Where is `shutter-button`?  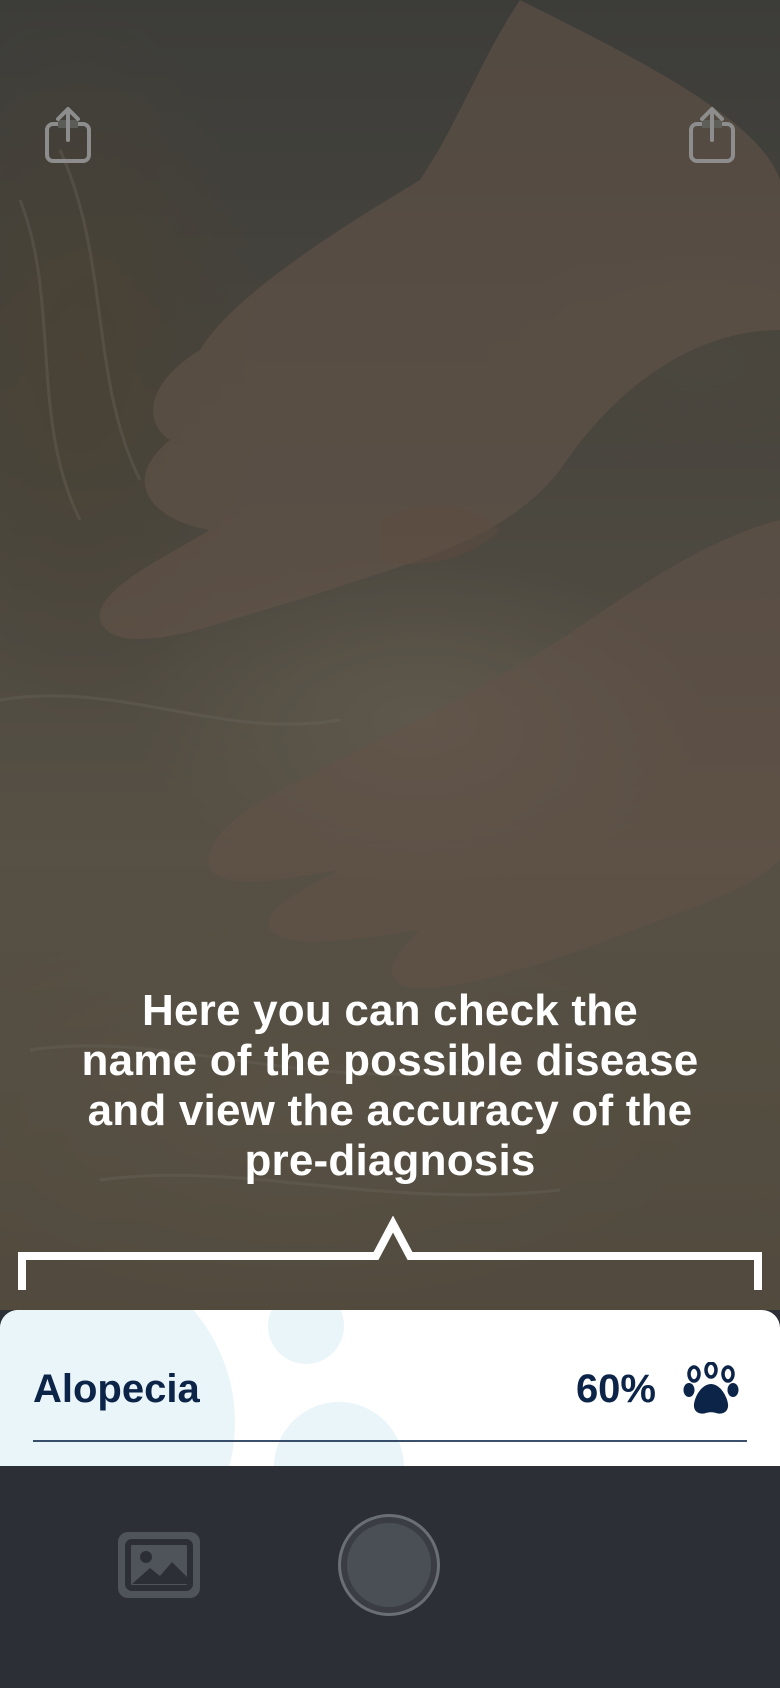
shutter-button is located at coordinates (389, 1565).